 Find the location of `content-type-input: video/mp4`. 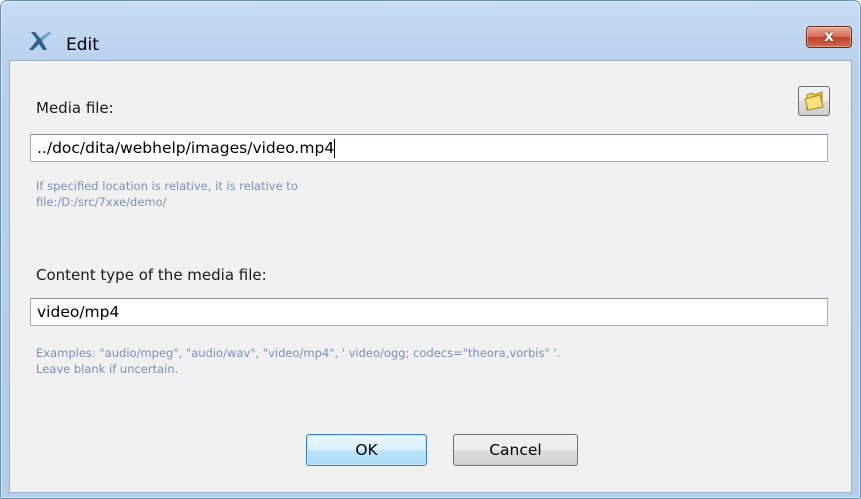

content-type-input: video/mp4 is located at coordinates (429, 312).